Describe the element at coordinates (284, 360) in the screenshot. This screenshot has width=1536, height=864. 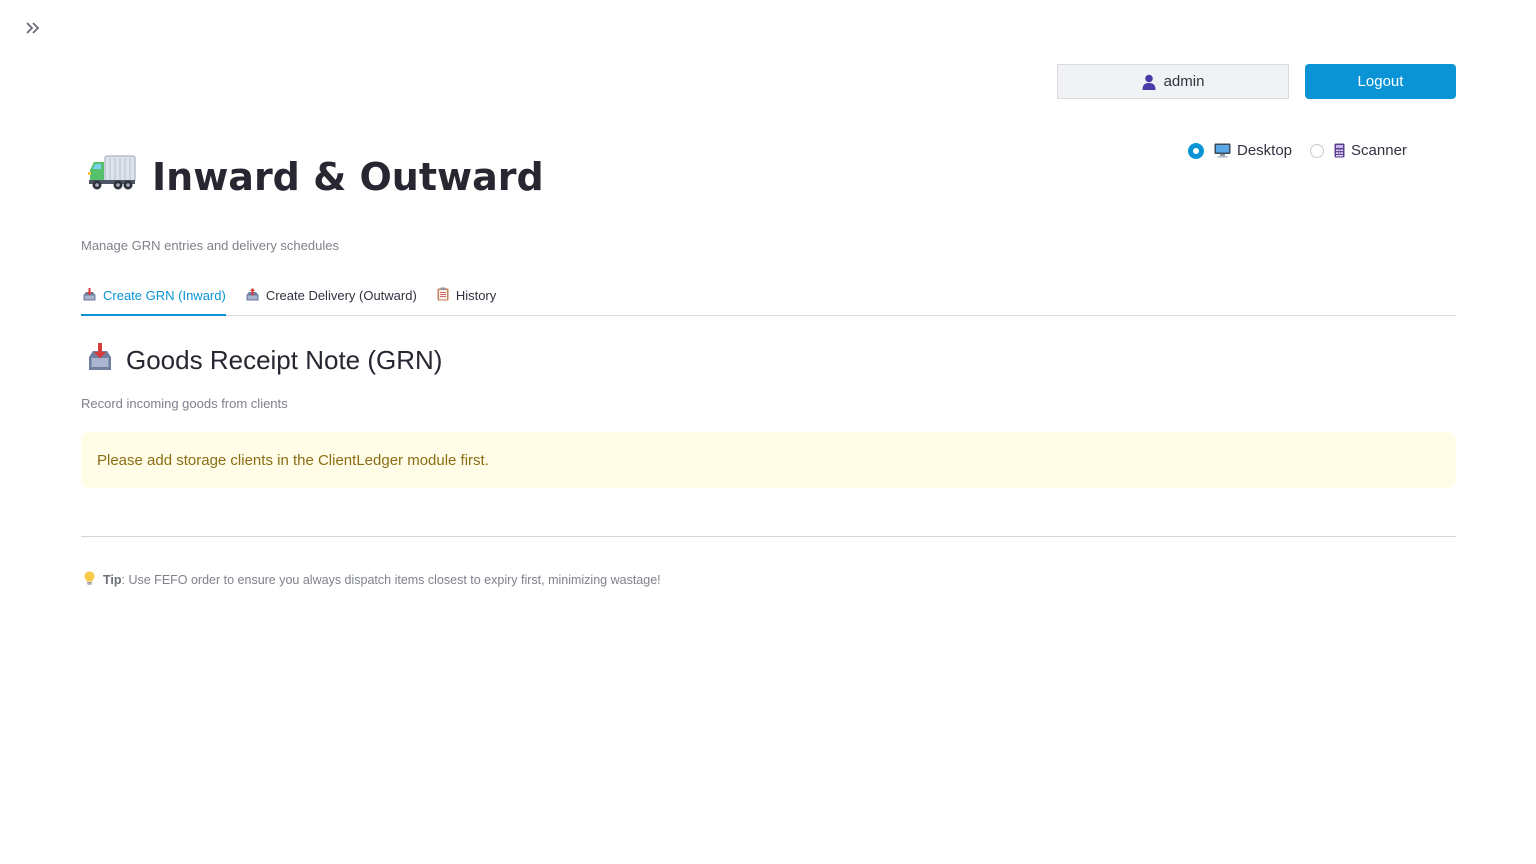
I see `section-title-text: Goods Receipt Note (GRN)` at that location.